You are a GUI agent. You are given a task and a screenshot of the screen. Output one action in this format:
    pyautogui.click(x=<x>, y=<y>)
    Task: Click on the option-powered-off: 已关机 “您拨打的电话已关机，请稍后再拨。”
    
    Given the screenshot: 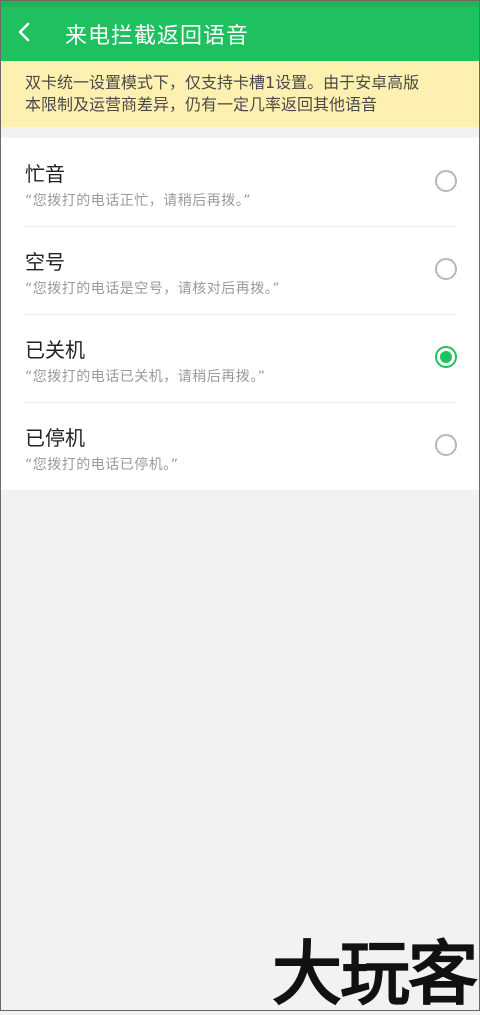 What is the action you would take?
    pyautogui.click(x=240, y=358)
    